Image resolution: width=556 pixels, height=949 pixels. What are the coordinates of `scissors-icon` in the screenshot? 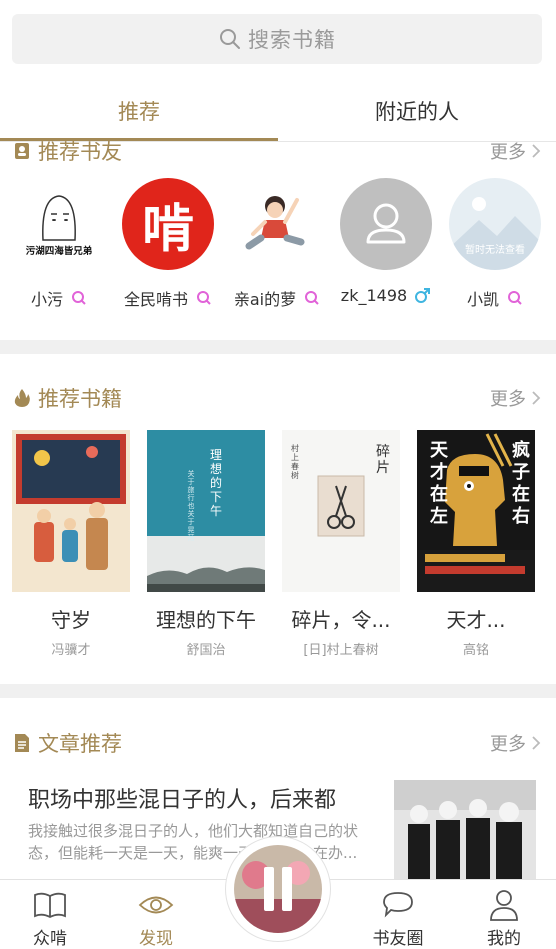 It's located at (341, 506).